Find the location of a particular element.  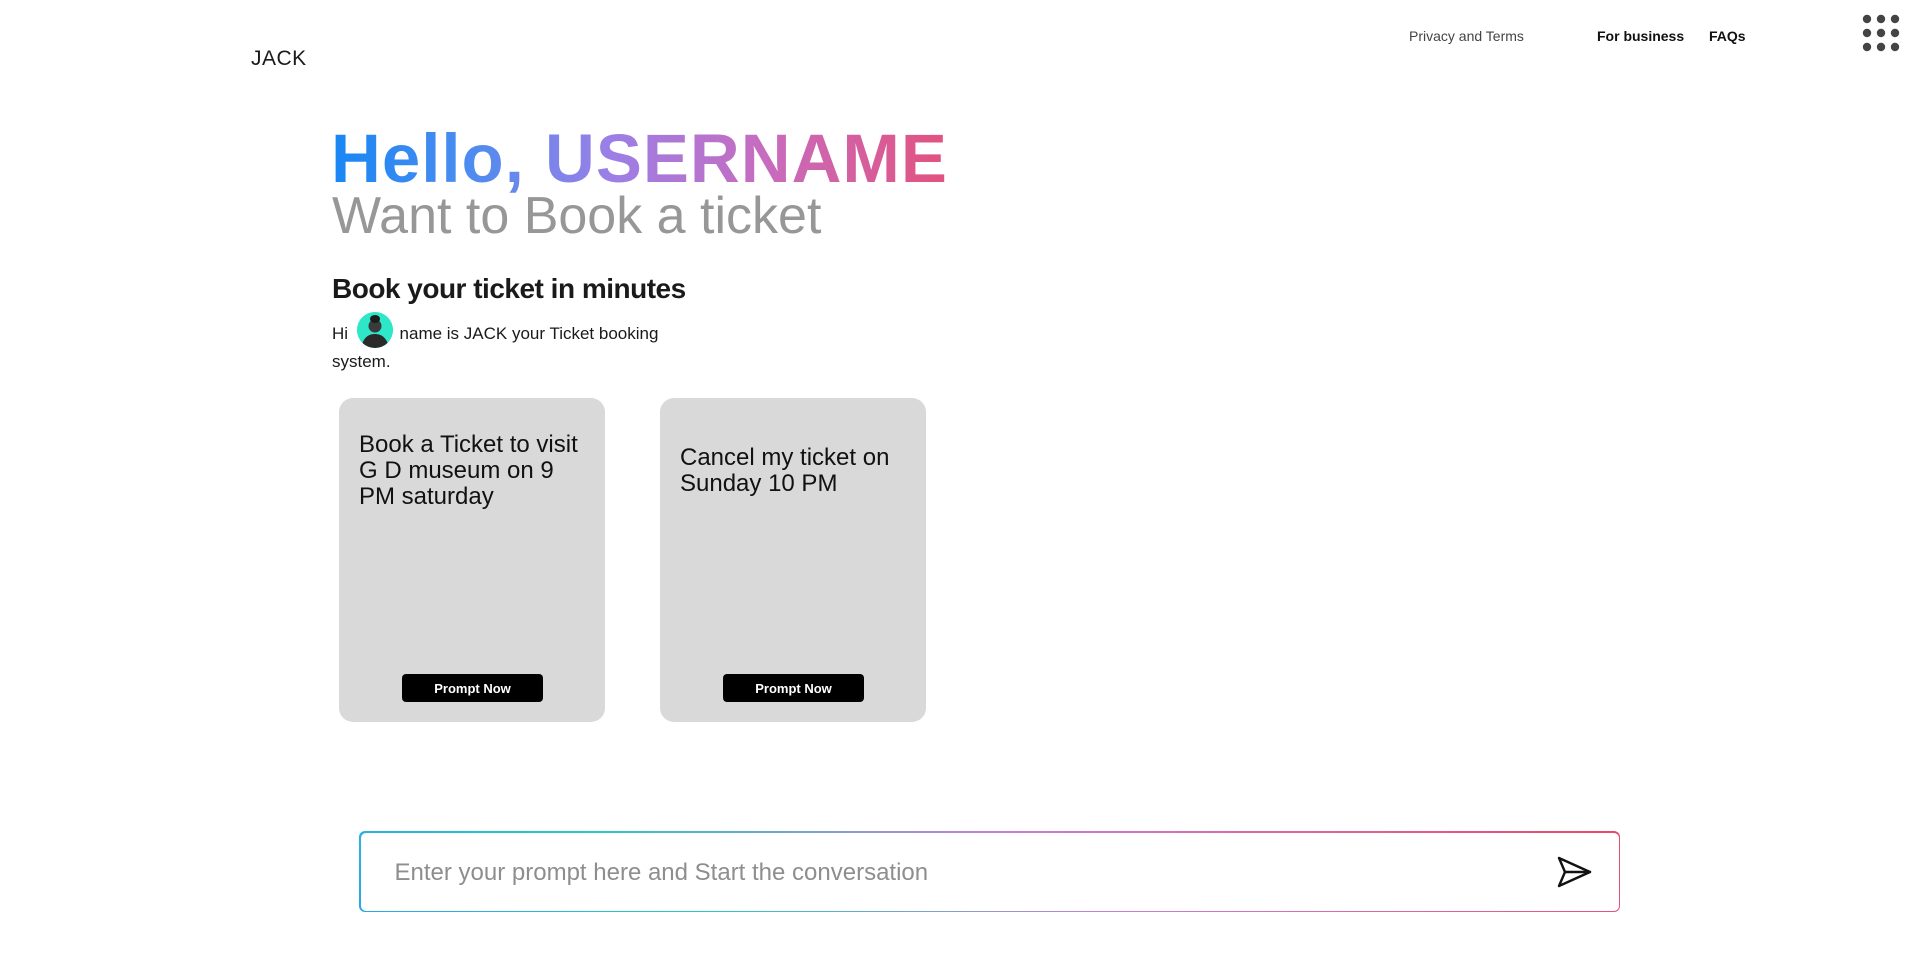

nav-privacy-terms: Privacy and Terms is located at coordinates (1466, 36).